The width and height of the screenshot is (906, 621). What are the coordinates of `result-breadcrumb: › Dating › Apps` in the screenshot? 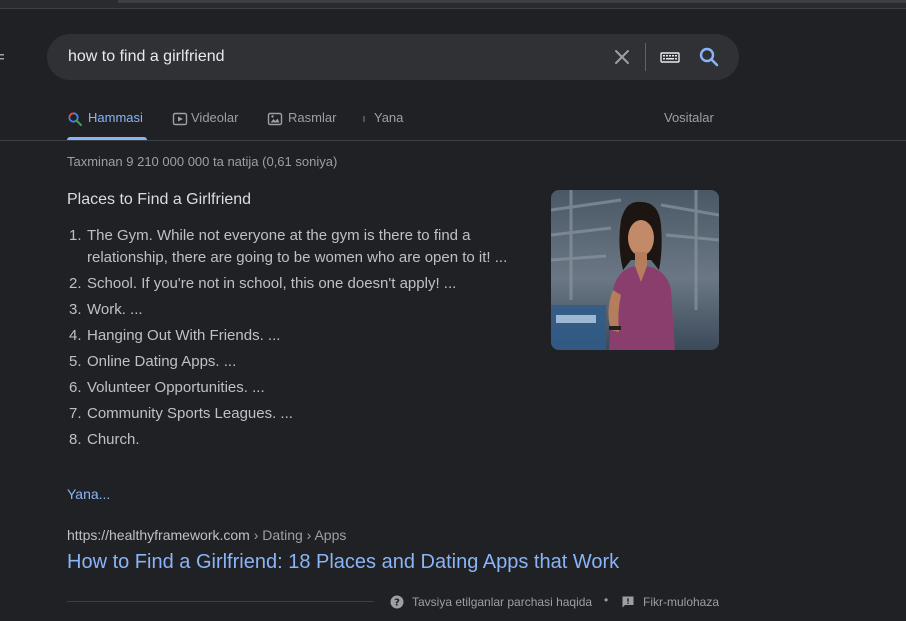 It's located at (298, 535).